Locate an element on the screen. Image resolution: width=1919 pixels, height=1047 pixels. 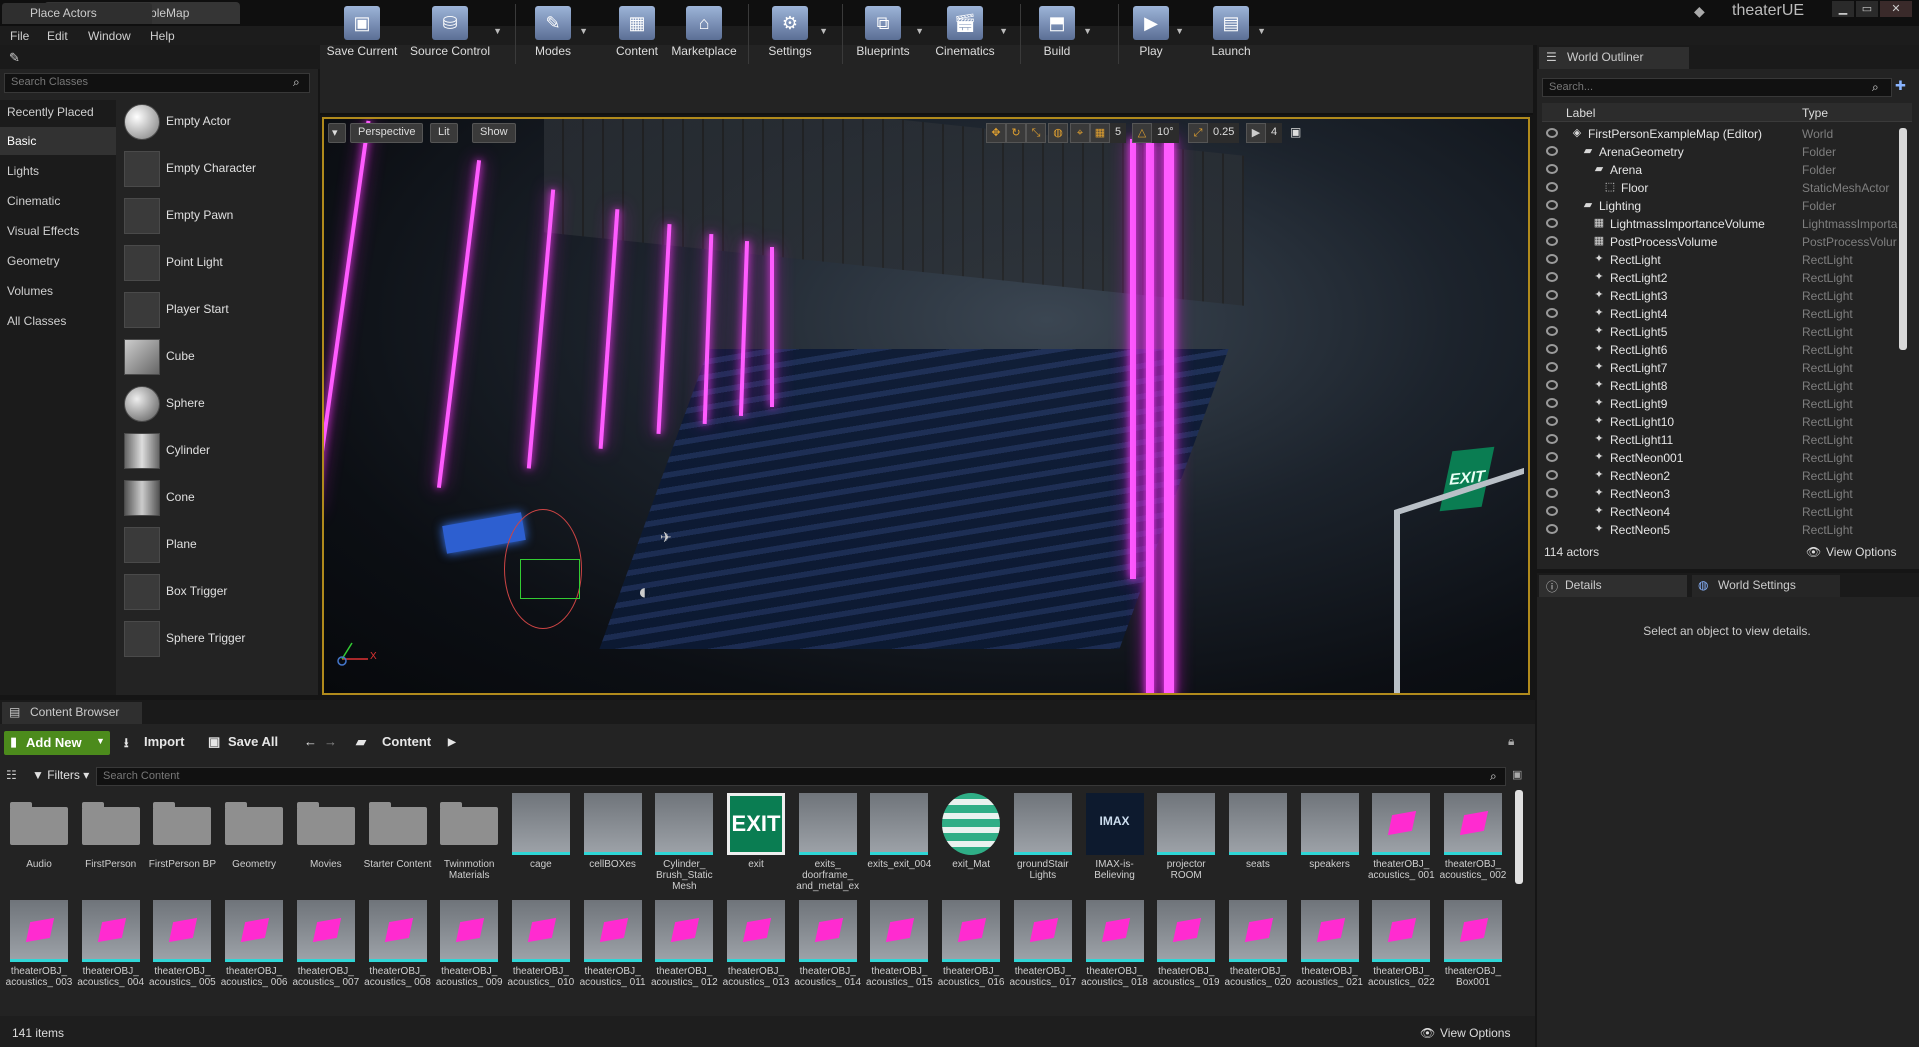
asset-tile: exits_ doorframe_ and_metal_ex is located at coordinates (827, 849).